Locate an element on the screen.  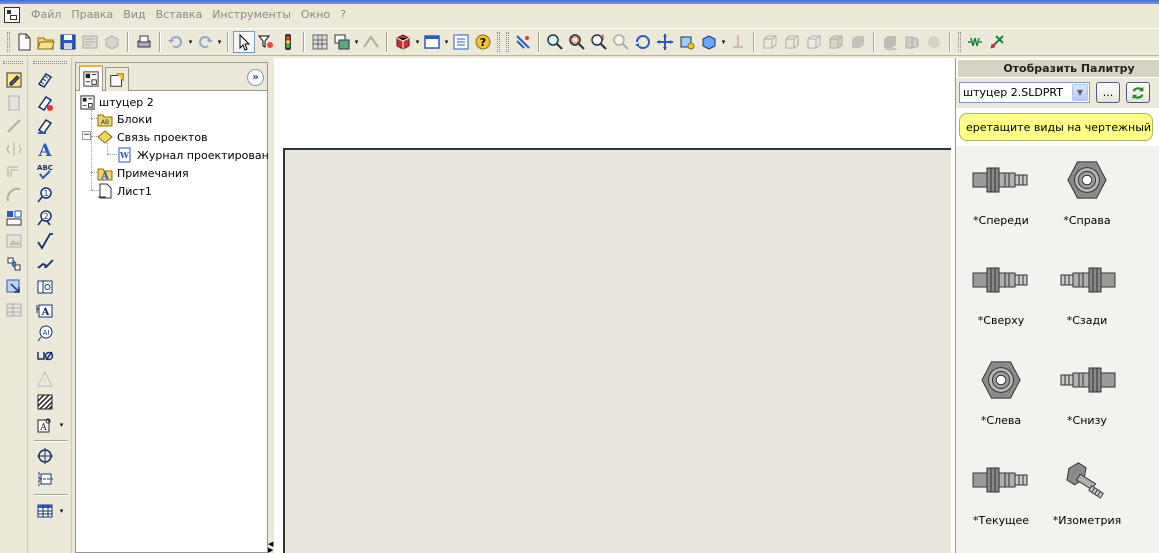
shadows-icon is located at coordinates (890, 42).